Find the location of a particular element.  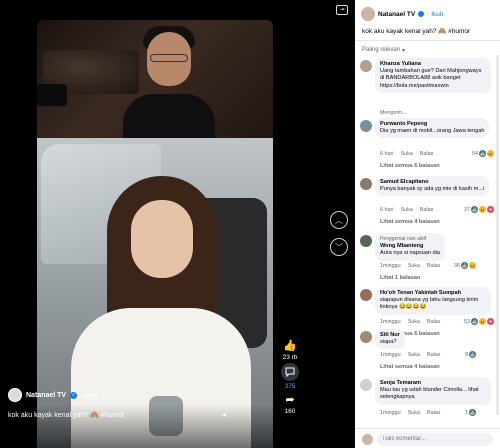

prev-video-button: ︿ is located at coordinates (339, 220).